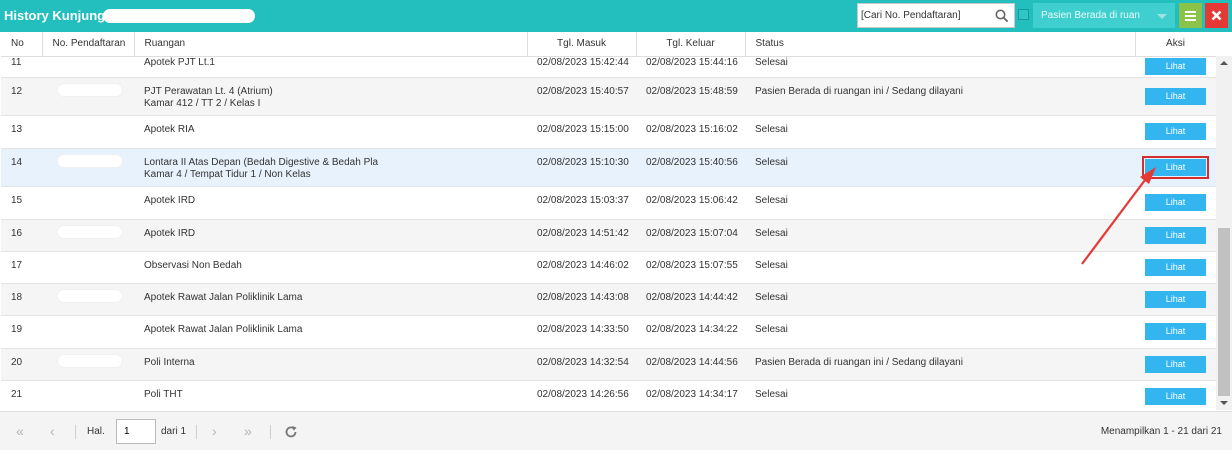 The height and width of the screenshot is (450, 1232). I want to click on scrollbar-thumb, so click(1224, 312).